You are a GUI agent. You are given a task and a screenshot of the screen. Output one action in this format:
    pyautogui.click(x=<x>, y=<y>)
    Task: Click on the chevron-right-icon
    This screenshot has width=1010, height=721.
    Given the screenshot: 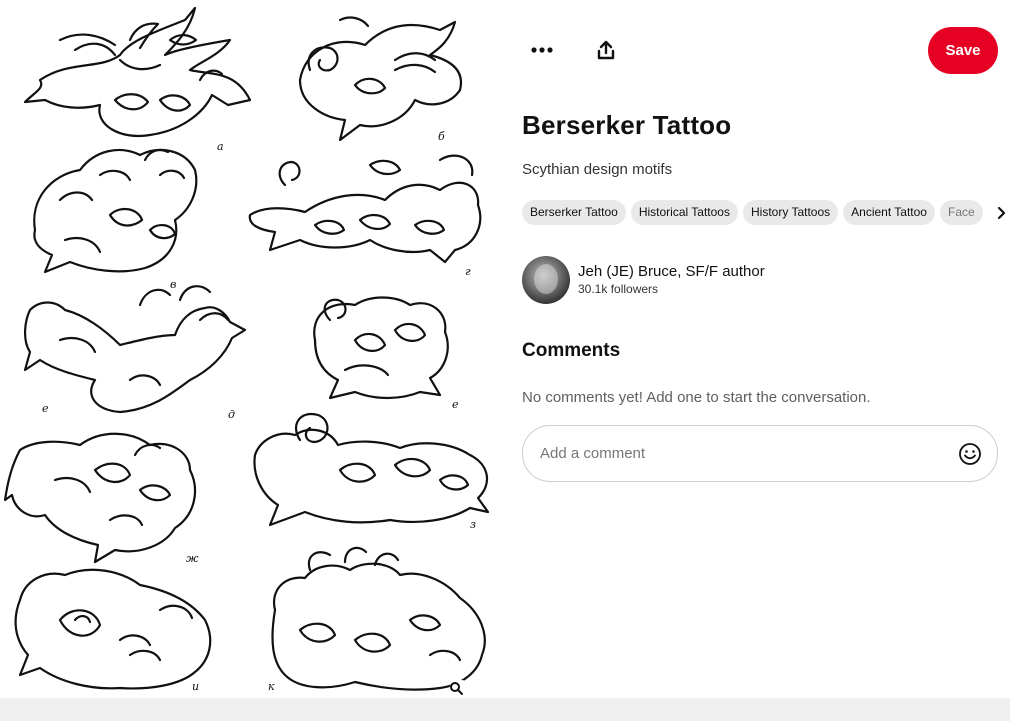 What is the action you would take?
    pyautogui.click(x=1001, y=212)
    